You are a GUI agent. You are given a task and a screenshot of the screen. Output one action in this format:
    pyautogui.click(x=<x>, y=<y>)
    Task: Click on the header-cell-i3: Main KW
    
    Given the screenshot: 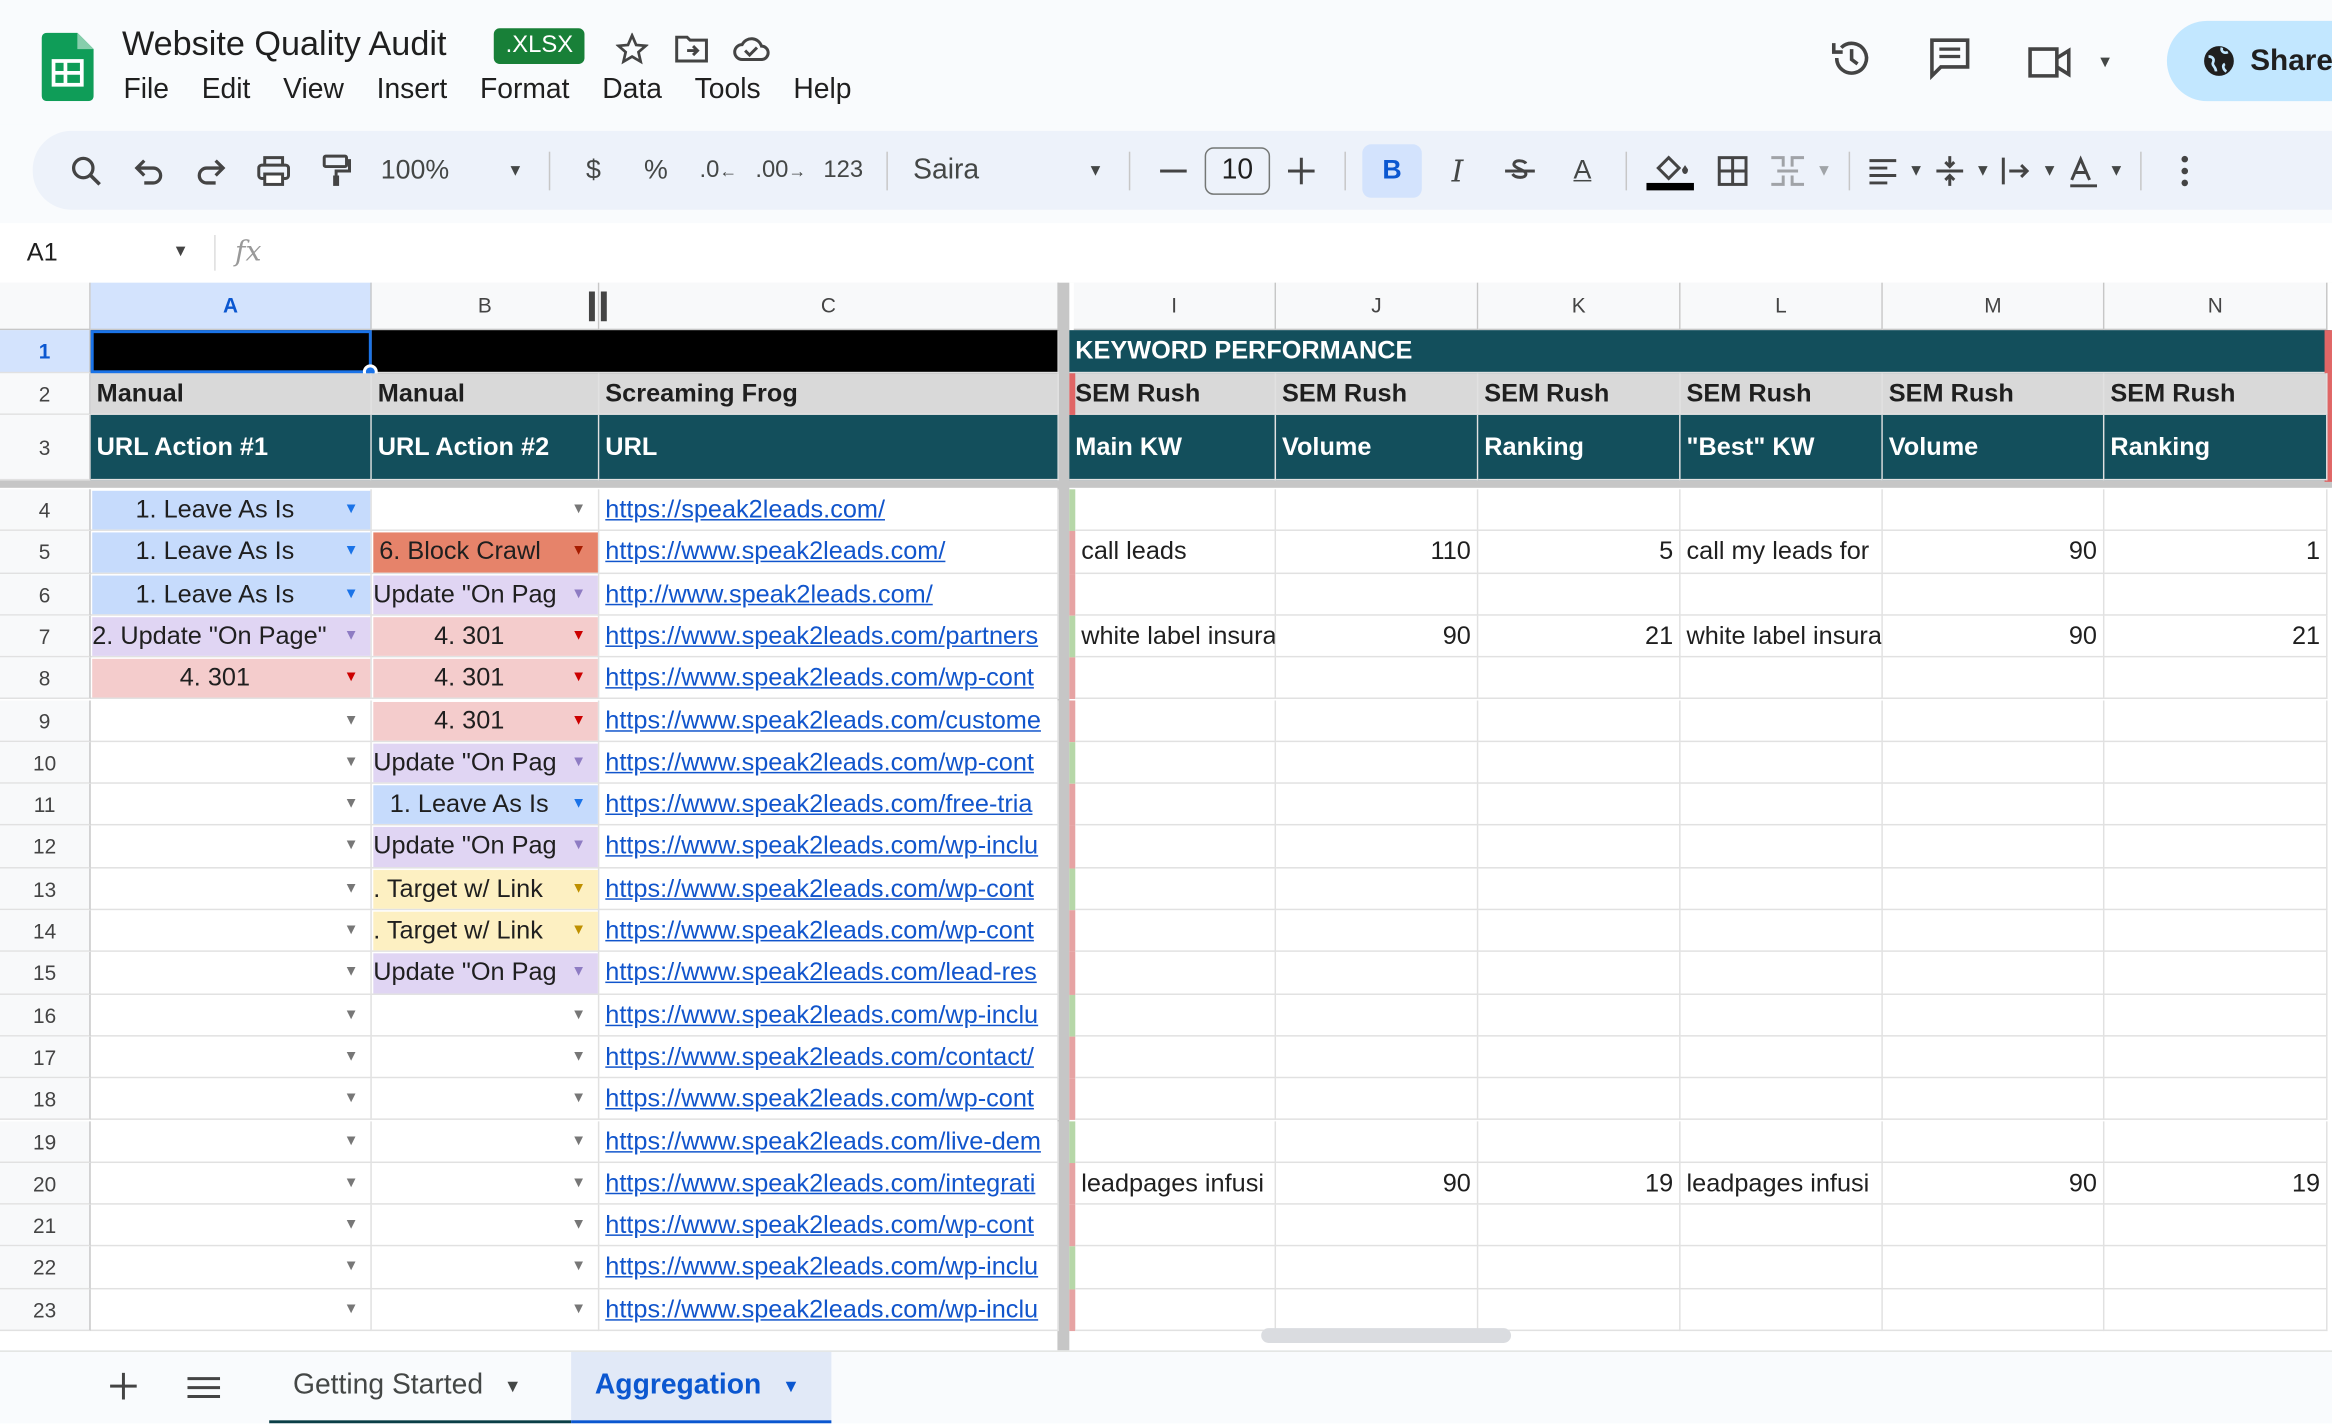 What is the action you would take?
    pyautogui.click(x=1173, y=447)
    